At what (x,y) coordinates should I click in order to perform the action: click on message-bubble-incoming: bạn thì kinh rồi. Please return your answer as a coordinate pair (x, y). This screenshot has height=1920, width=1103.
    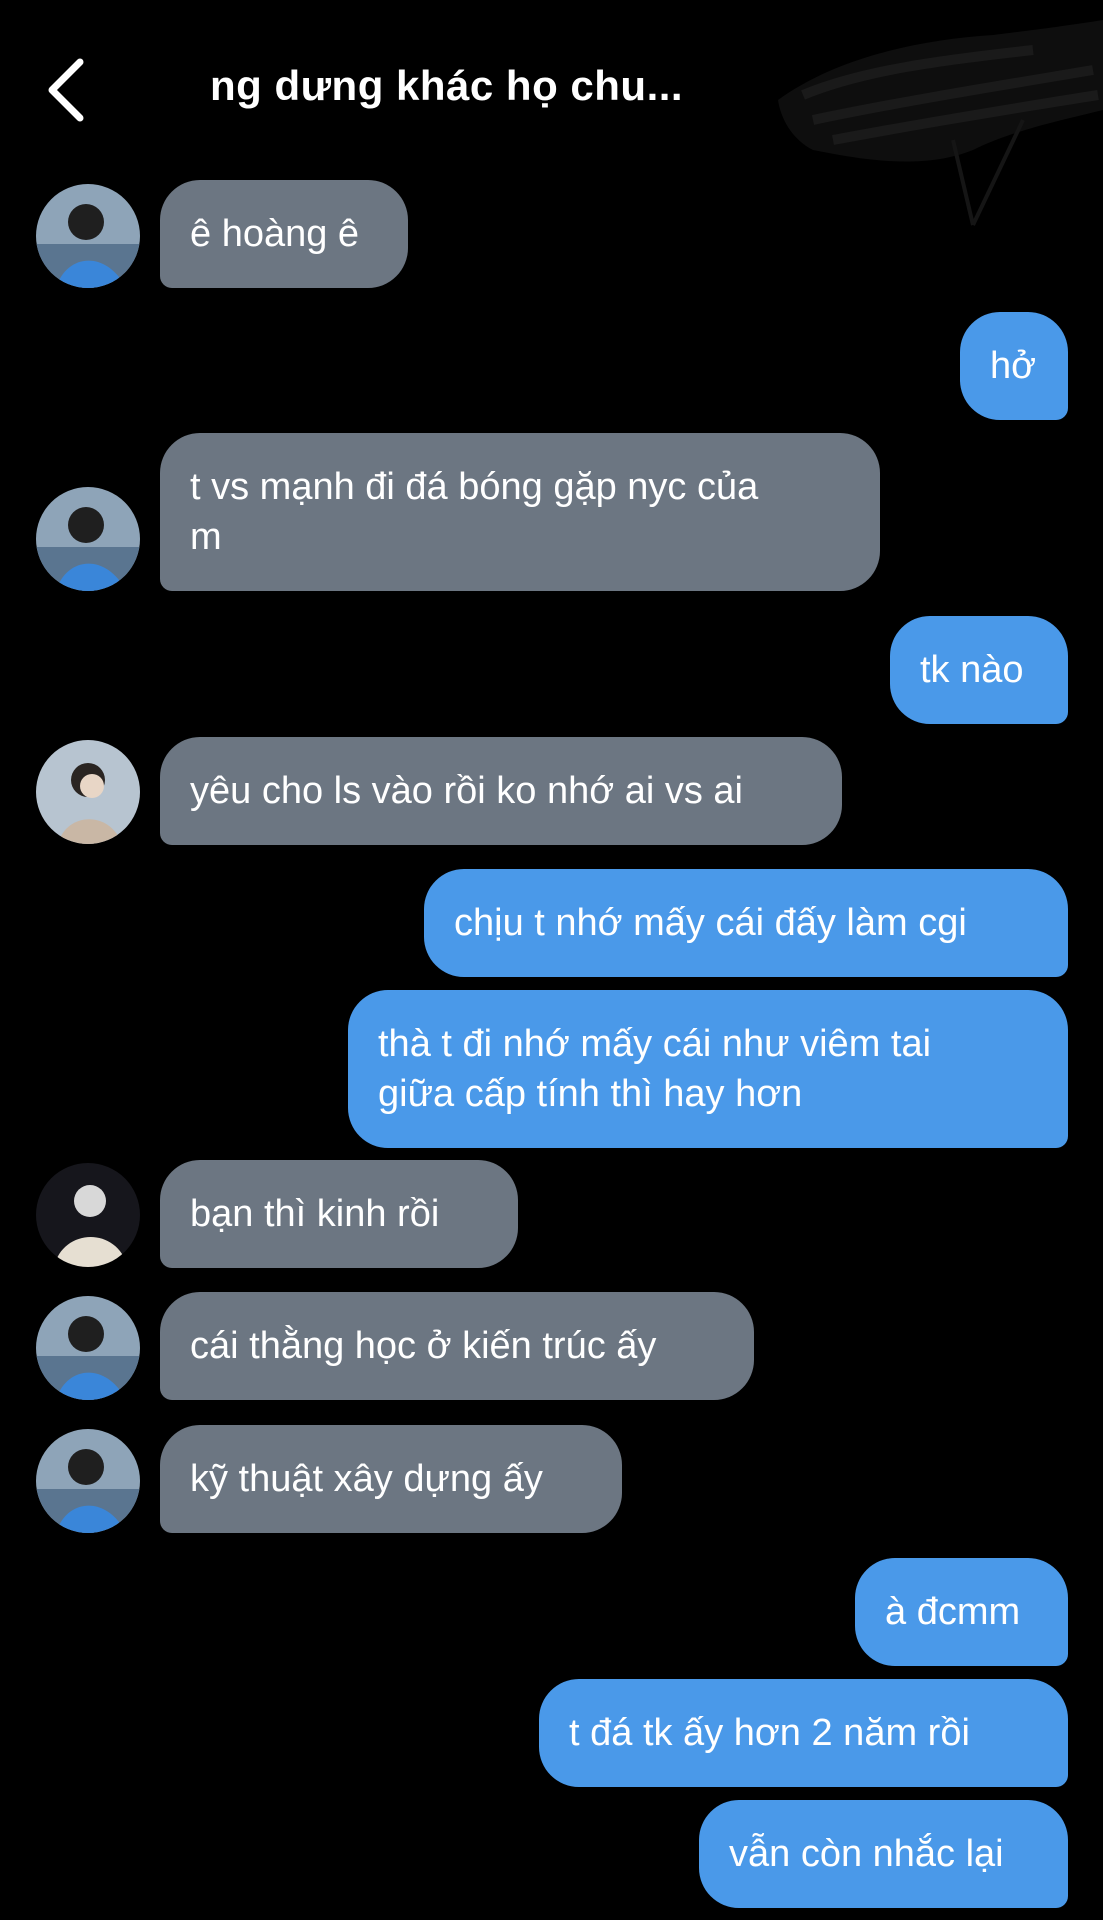
    Looking at the image, I should click on (339, 1214).